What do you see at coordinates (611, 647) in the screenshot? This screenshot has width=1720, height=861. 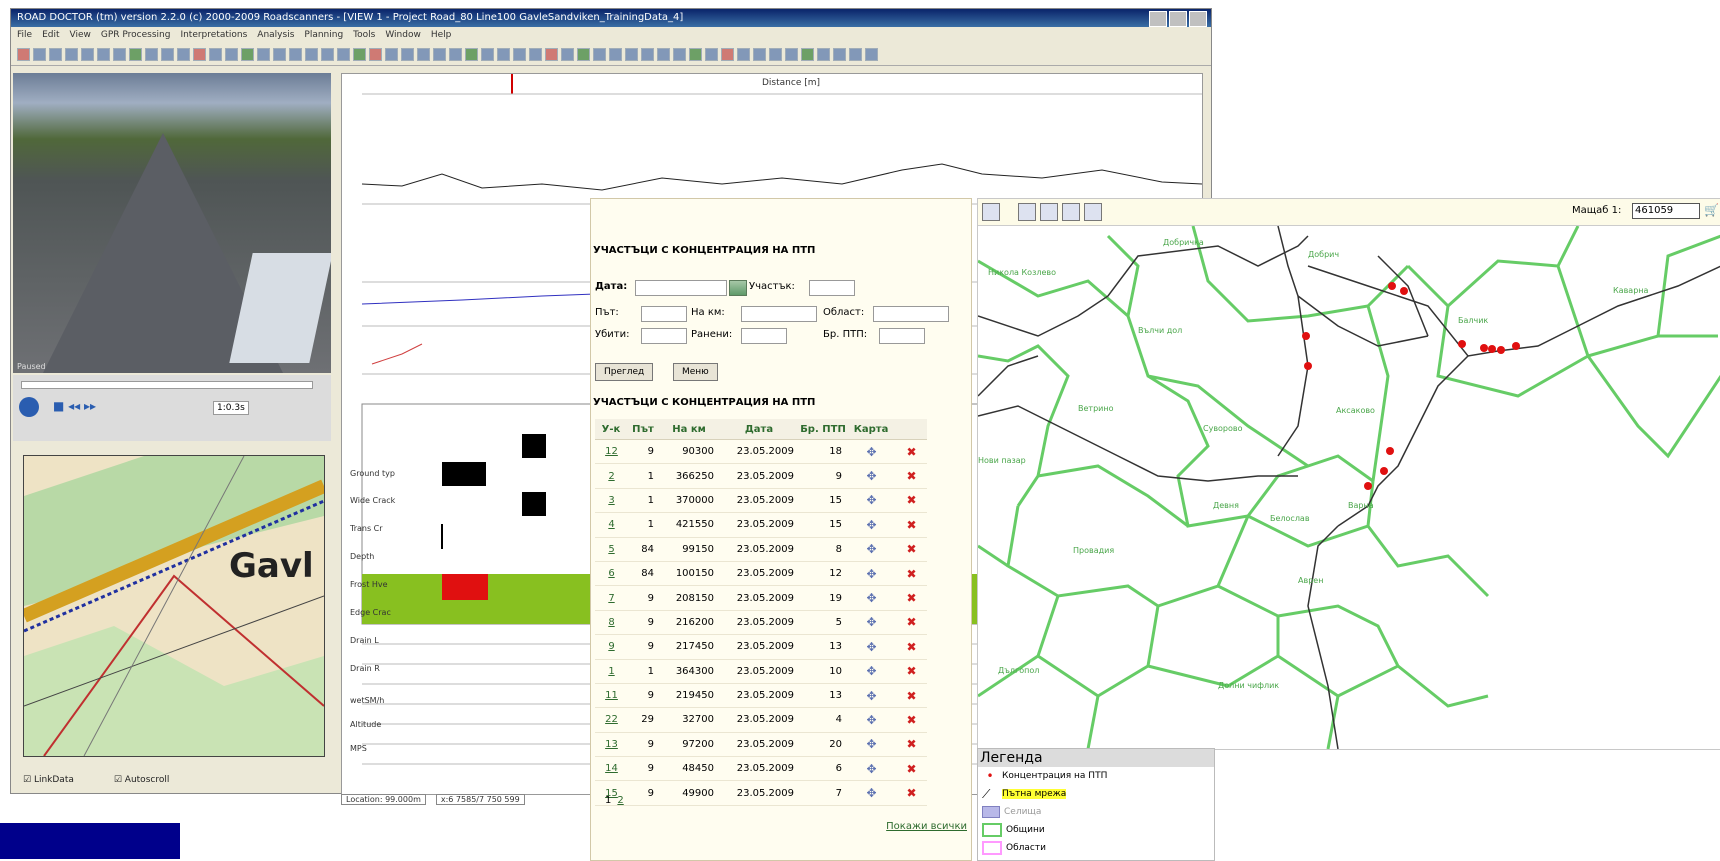 I see `section-link: 9` at bounding box center [611, 647].